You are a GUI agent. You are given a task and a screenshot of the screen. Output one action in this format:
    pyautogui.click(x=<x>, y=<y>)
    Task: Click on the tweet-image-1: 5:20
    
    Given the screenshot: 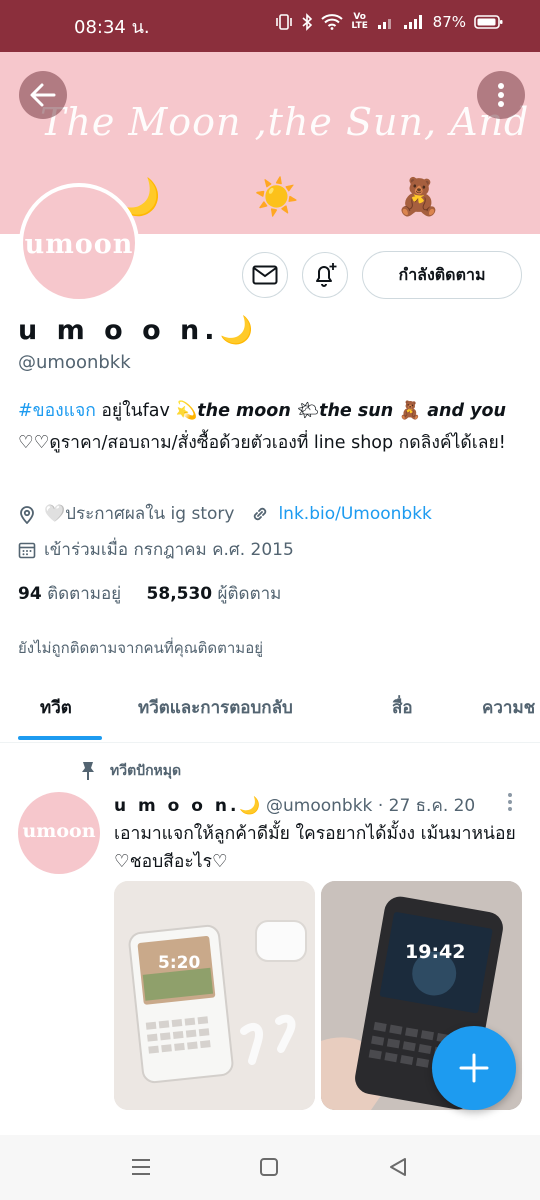 What is the action you would take?
    pyautogui.click(x=214, y=995)
    